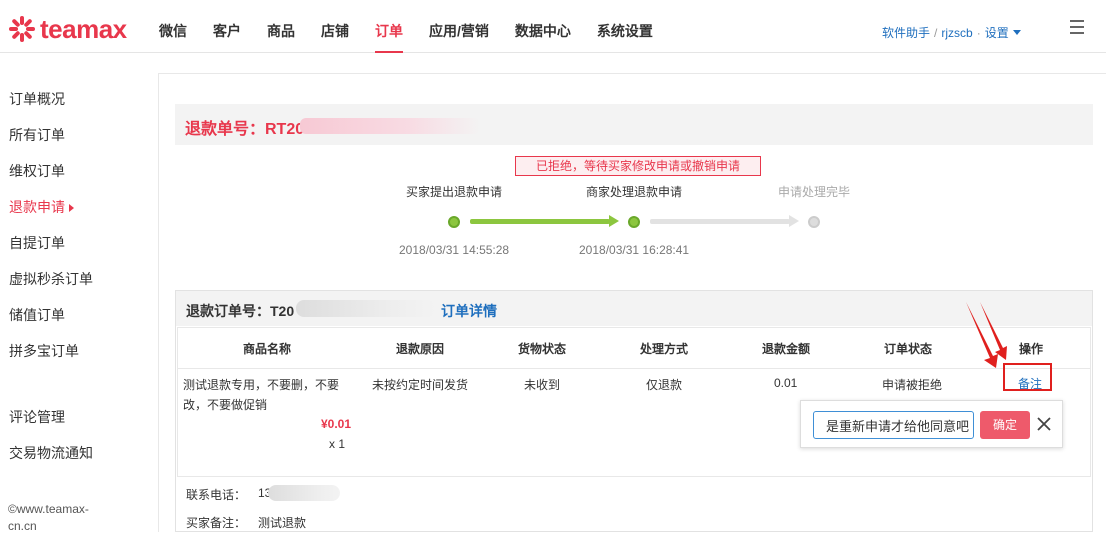 Image resolution: width=1106 pixels, height=535 pixels. What do you see at coordinates (83, 28) in the screenshot?
I see `brand-name: teamax` at bounding box center [83, 28].